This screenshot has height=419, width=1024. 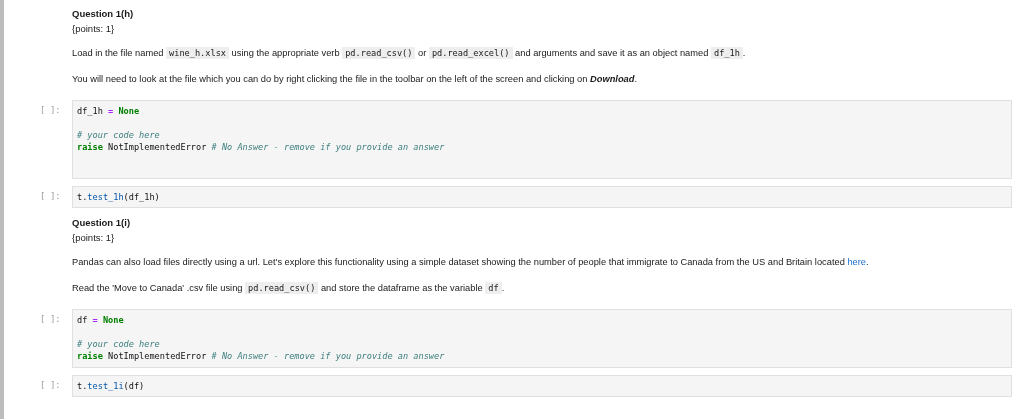 What do you see at coordinates (103, 13) in the screenshot?
I see `question-title: Question 1(h)` at bounding box center [103, 13].